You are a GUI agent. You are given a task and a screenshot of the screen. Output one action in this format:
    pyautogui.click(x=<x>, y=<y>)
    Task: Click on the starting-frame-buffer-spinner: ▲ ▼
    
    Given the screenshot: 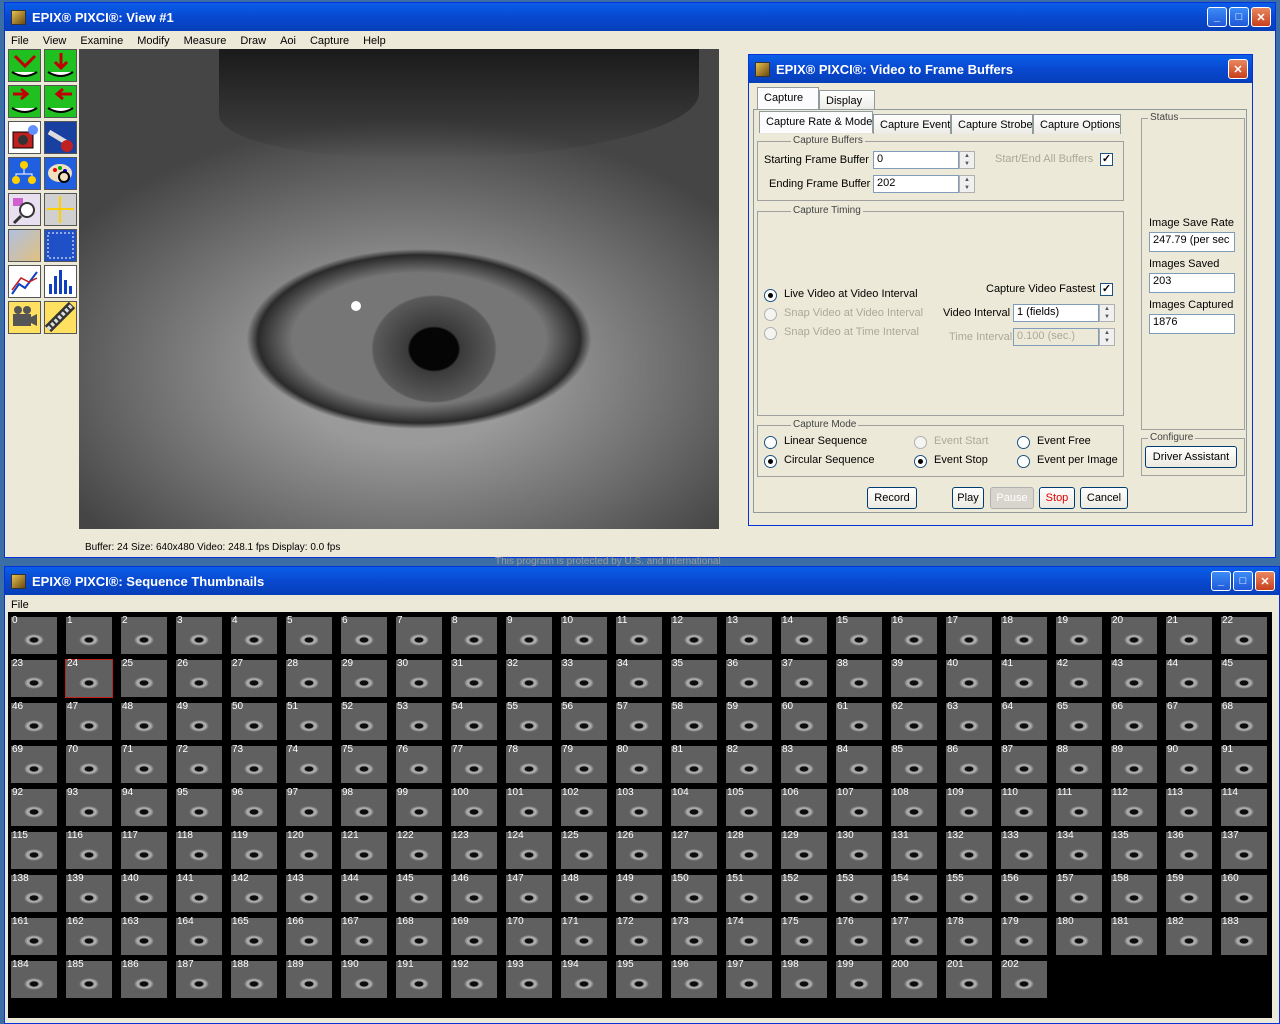 What is the action you would take?
    pyautogui.click(x=967, y=160)
    